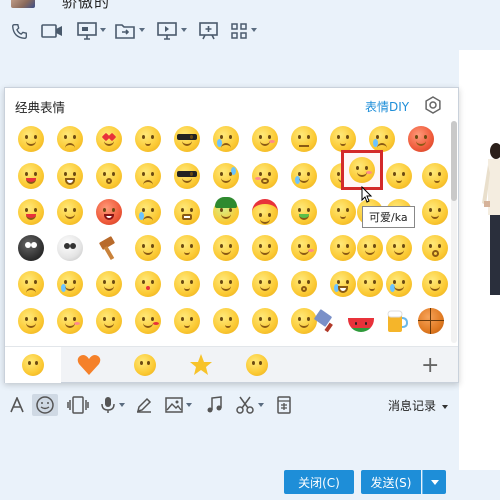  I want to click on emoji-dizzy-eyes, so click(265, 284).